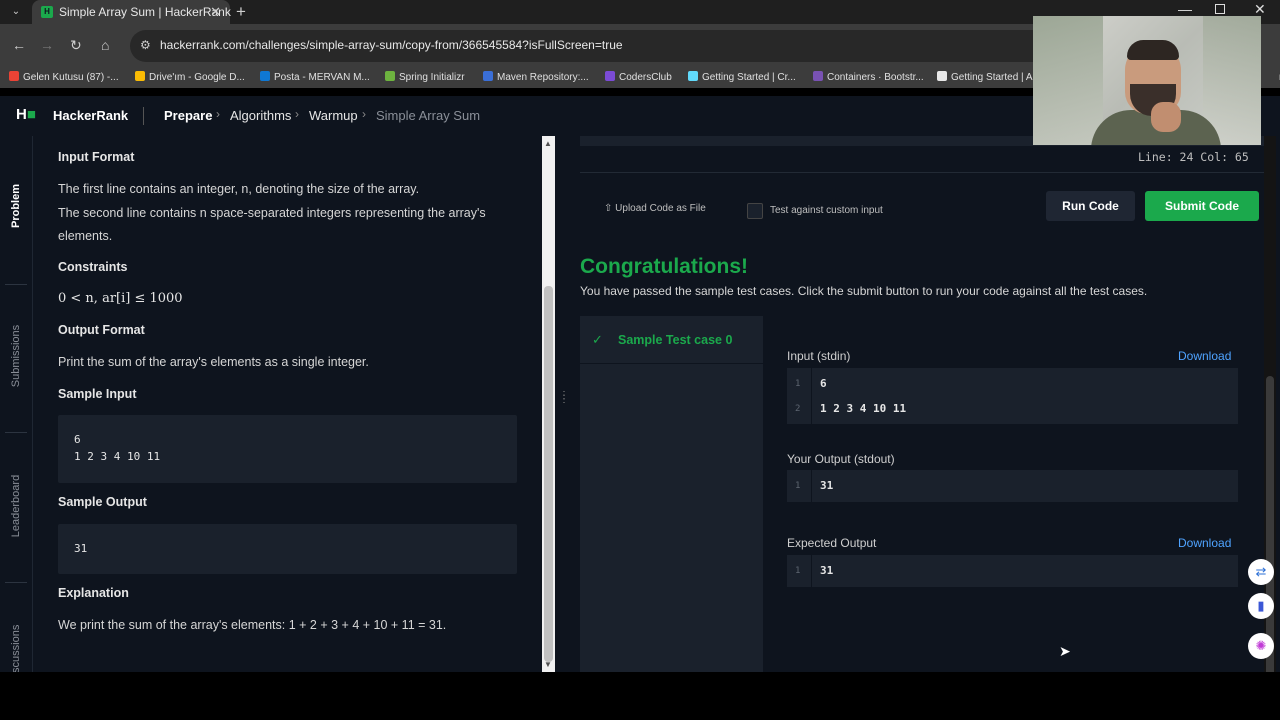 The height and width of the screenshot is (720, 1280). I want to click on submit-code-button: Submit Code, so click(1202, 206).